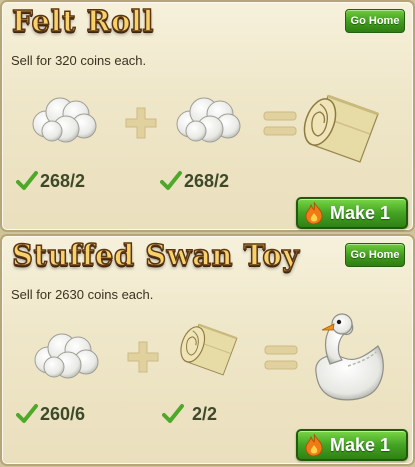 The width and height of the screenshot is (415, 467). What do you see at coordinates (205, 413) in the screenshot?
I see `ingredient-count-value: 2/2` at bounding box center [205, 413].